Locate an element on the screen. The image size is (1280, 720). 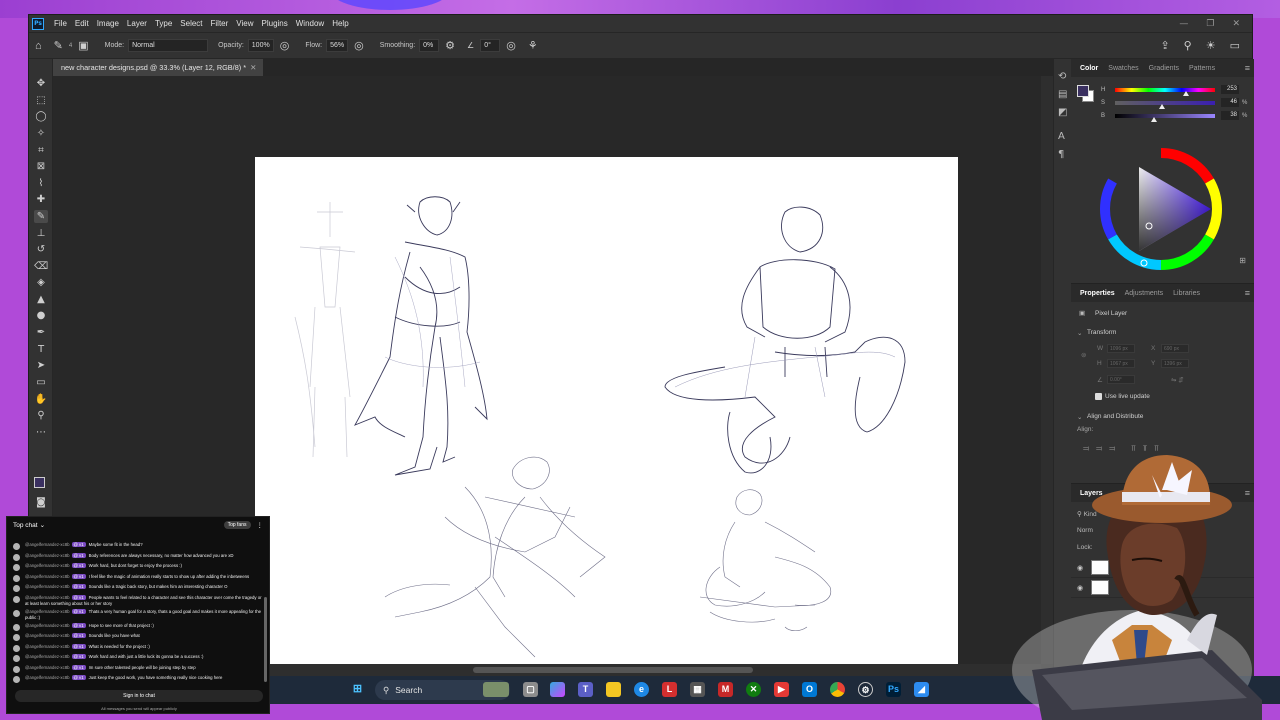
x-field: 690 px is located at coordinates (1175, 348).